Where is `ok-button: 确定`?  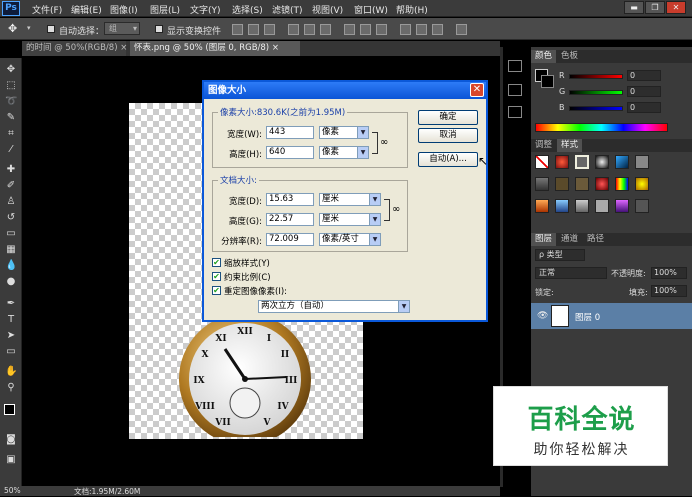
ok-button: 确定 is located at coordinates (448, 117).